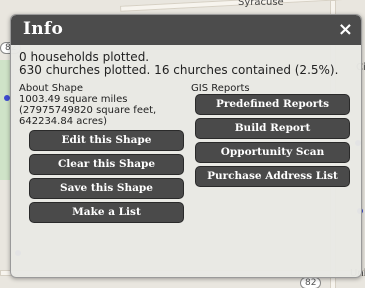  What do you see at coordinates (186, 30) in the screenshot?
I see `dialog-titlebar: Info ×` at bounding box center [186, 30].